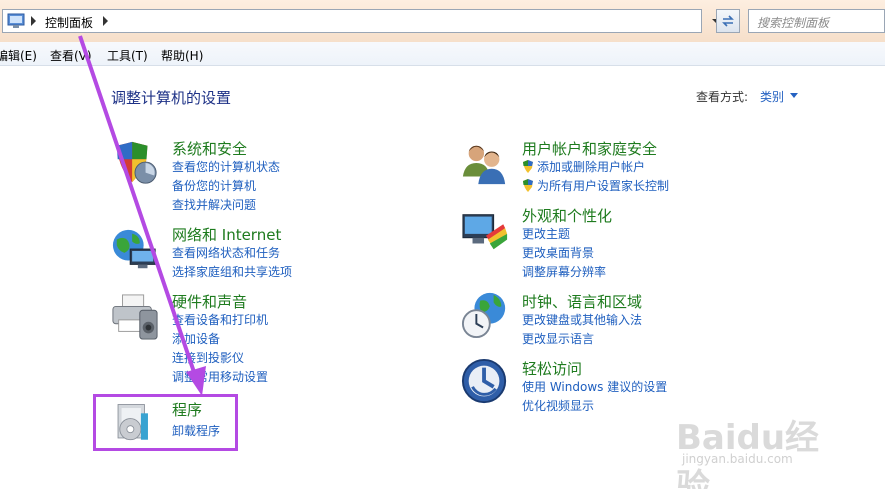 Image resolution: width=885 pixels, height=489 pixels. I want to click on link-add-remove-accounts: 添加或删除用户帐户, so click(583, 166).